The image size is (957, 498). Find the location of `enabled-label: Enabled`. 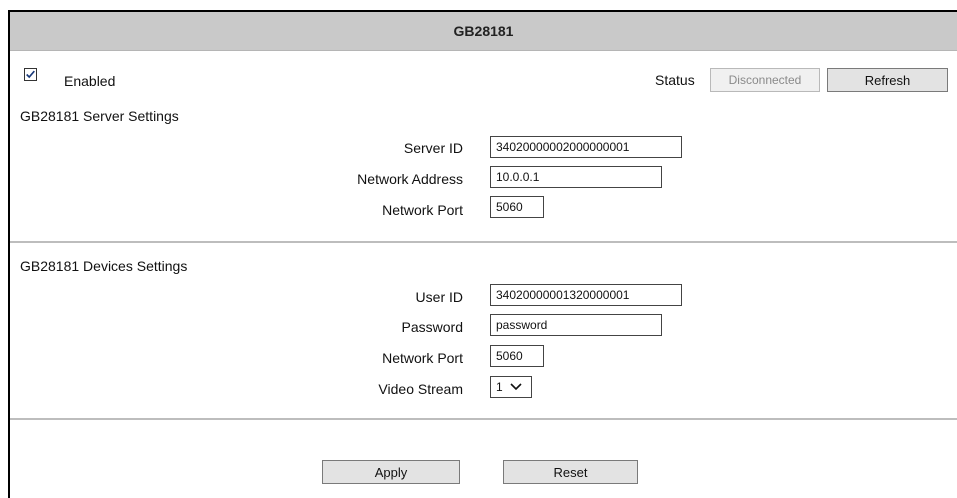

enabled-label: Enabled is located at coordinates (90, 81).